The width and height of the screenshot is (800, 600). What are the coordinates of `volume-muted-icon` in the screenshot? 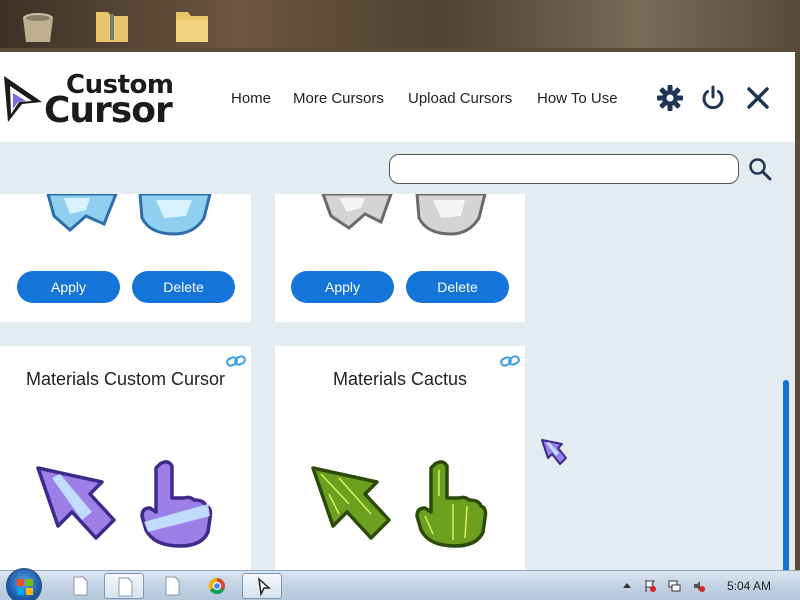 It's located at (699, 586).